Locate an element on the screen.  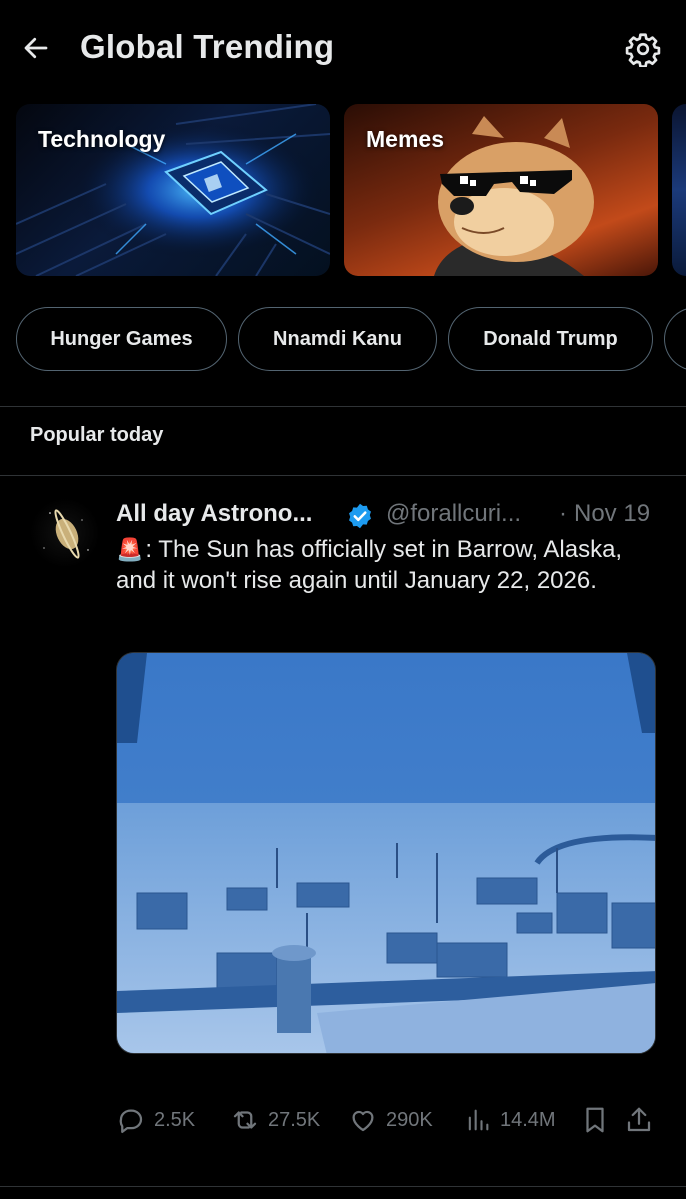
page-title: Global Trending is located at coordinates (207, 46).